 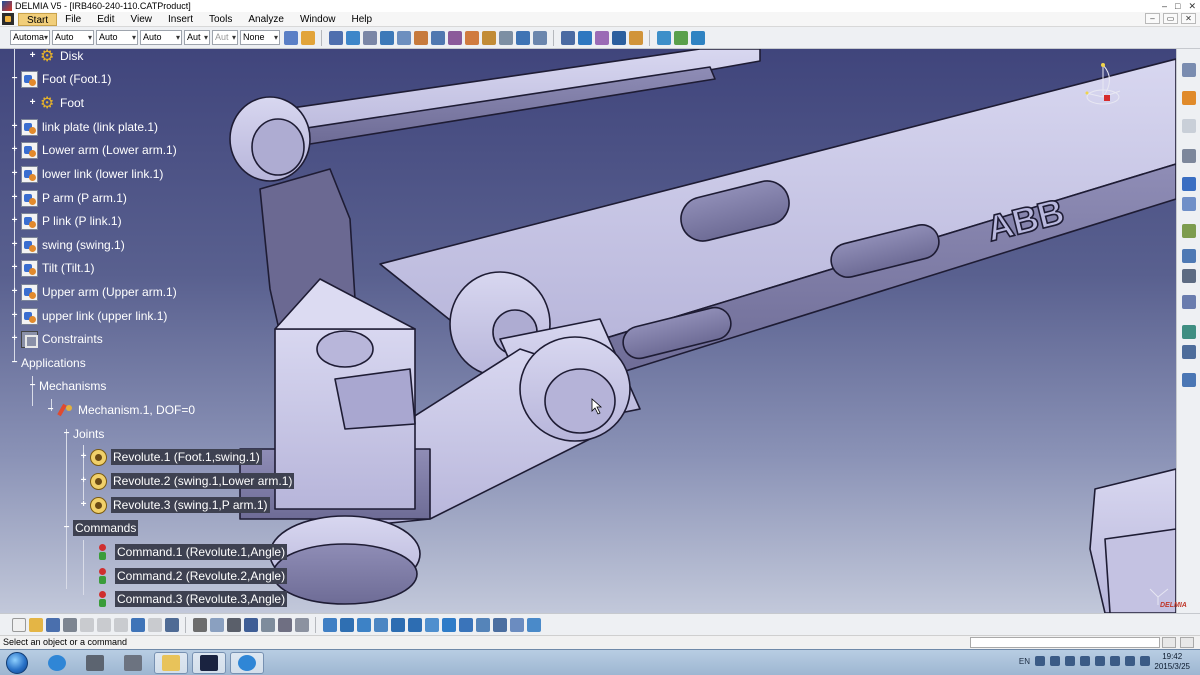 What do you see at coordinates (260, 37) in the screenshot?
I see `layer-combo: None` at bounding box center [260, 37].